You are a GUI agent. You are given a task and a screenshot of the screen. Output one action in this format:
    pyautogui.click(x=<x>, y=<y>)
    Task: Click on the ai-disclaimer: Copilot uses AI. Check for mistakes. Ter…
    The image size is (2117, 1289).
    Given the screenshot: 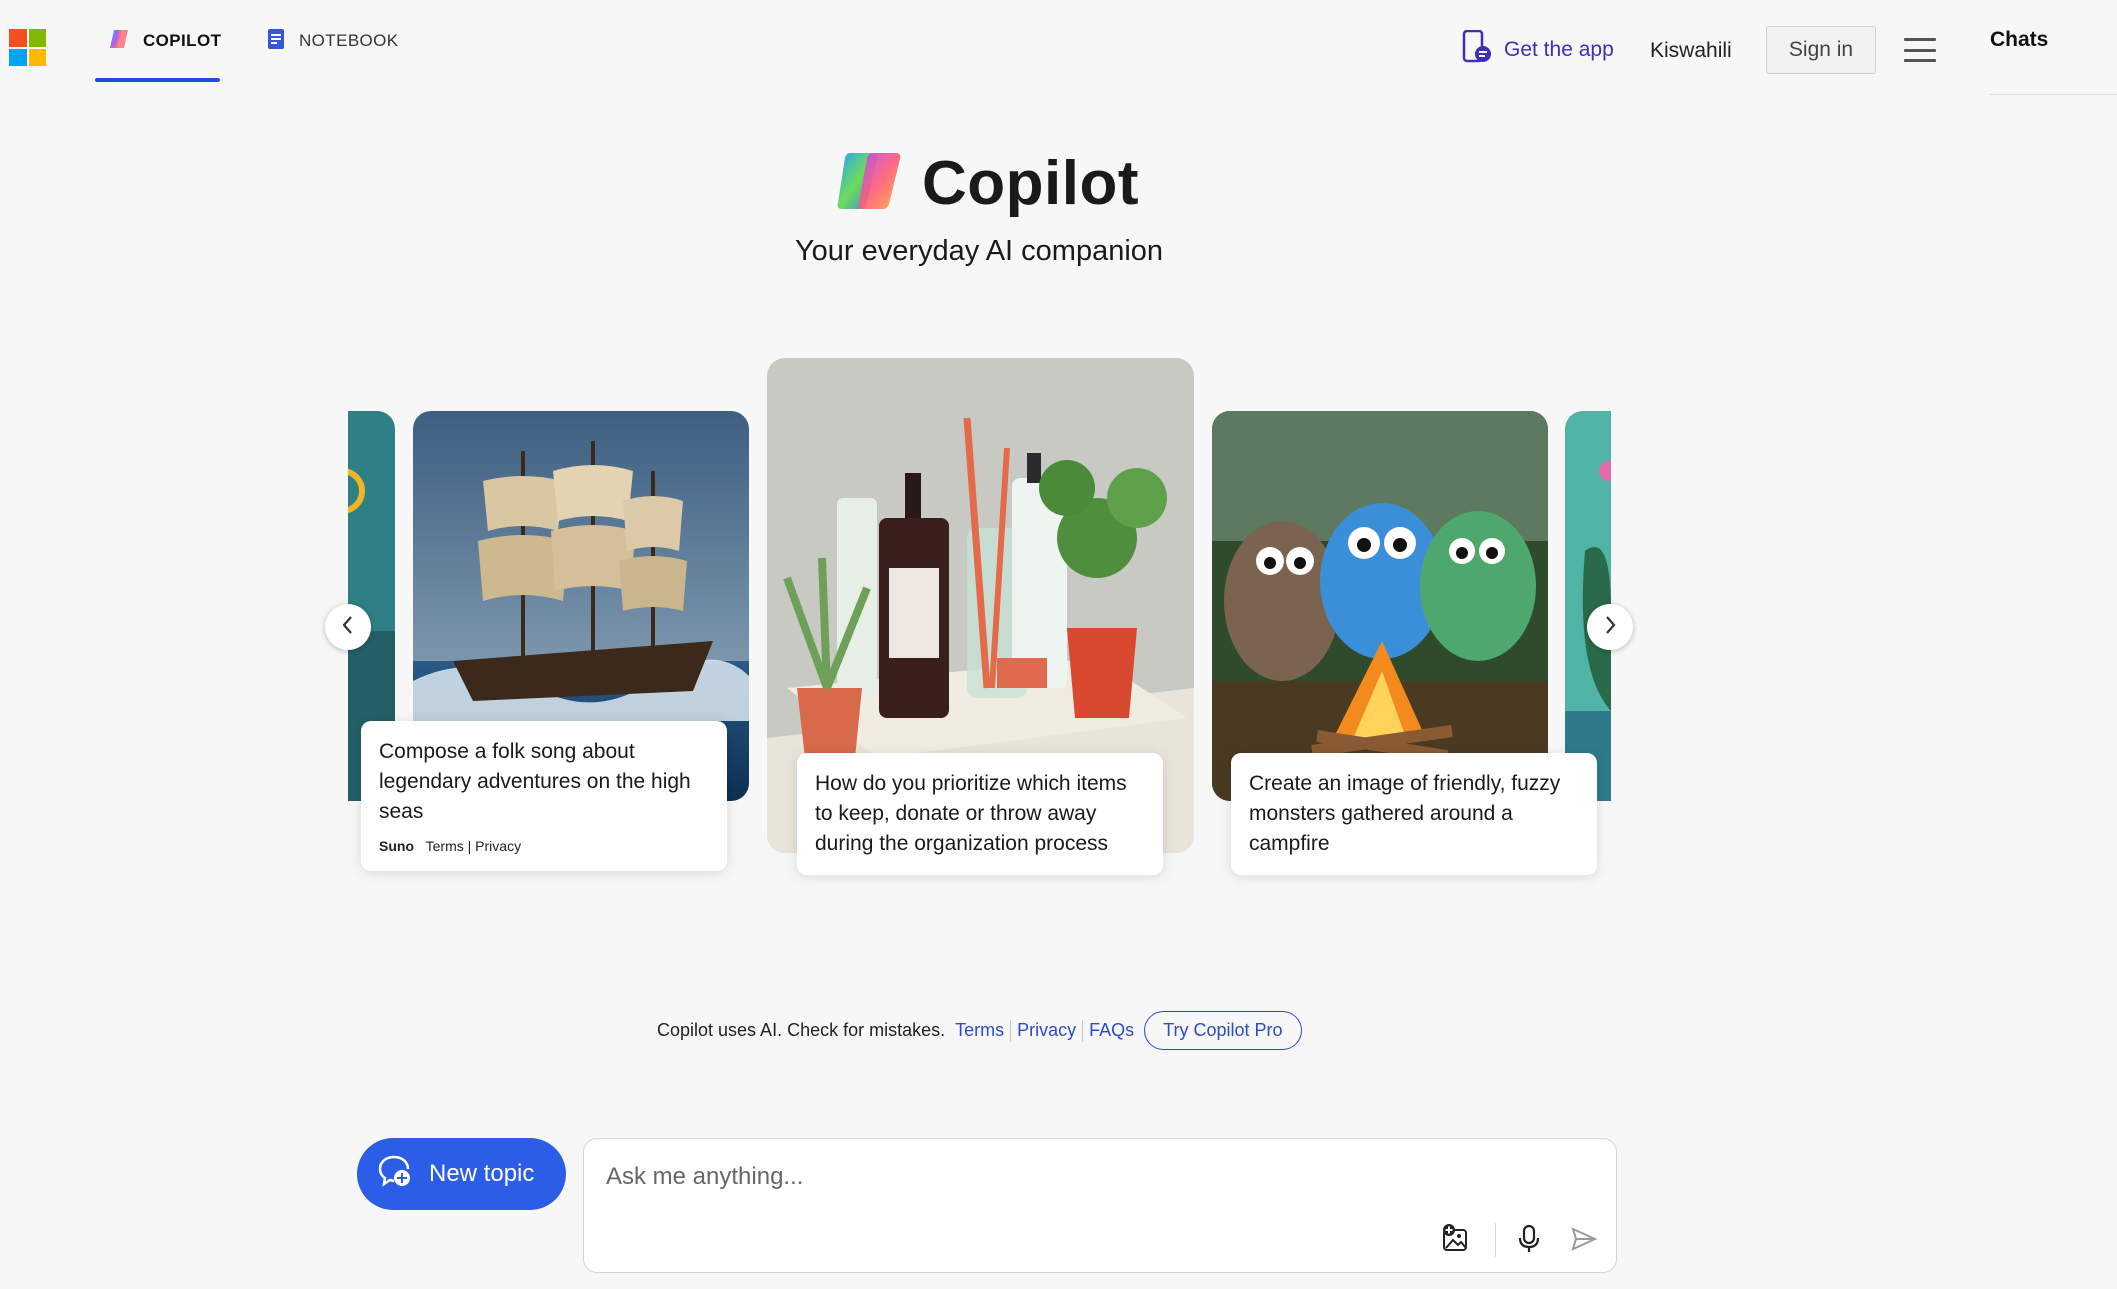 What is the action you would take?
    pyautogui.click(x=979, y=1030)
    